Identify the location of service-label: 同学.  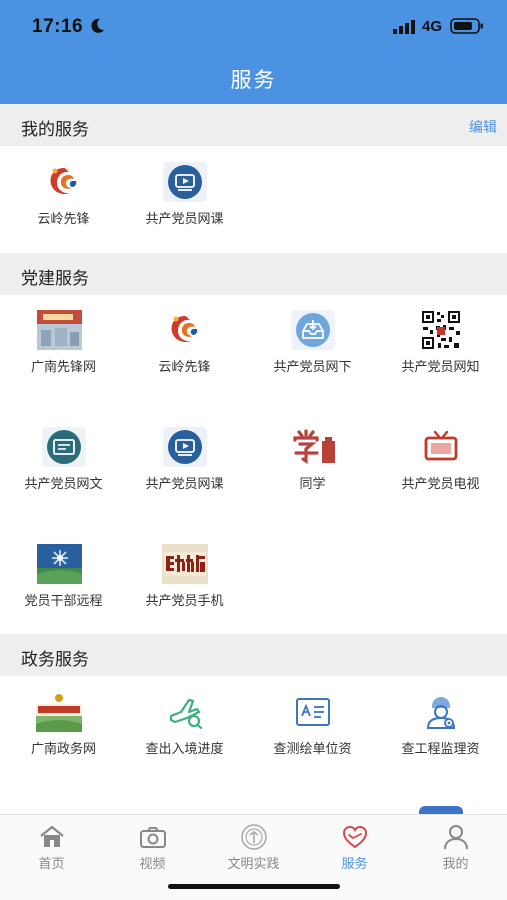
(312, 484).